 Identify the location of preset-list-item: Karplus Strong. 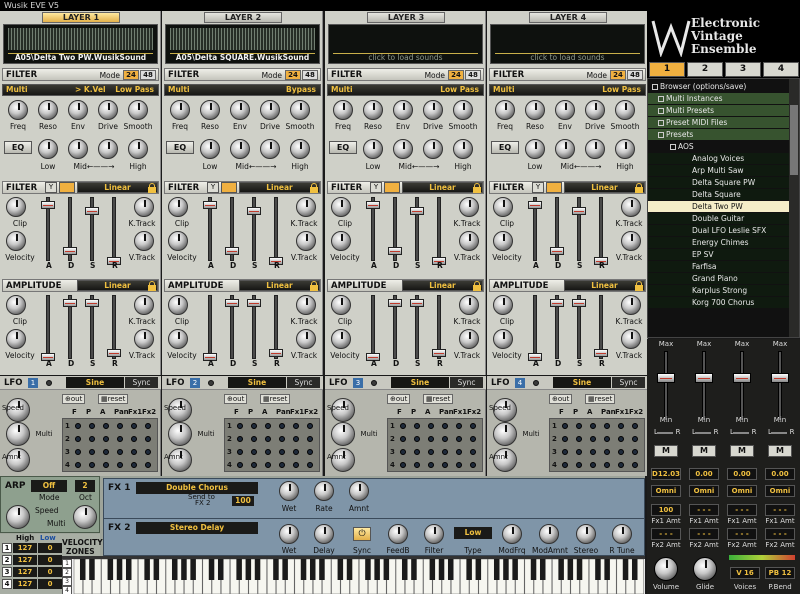
(723, 290).